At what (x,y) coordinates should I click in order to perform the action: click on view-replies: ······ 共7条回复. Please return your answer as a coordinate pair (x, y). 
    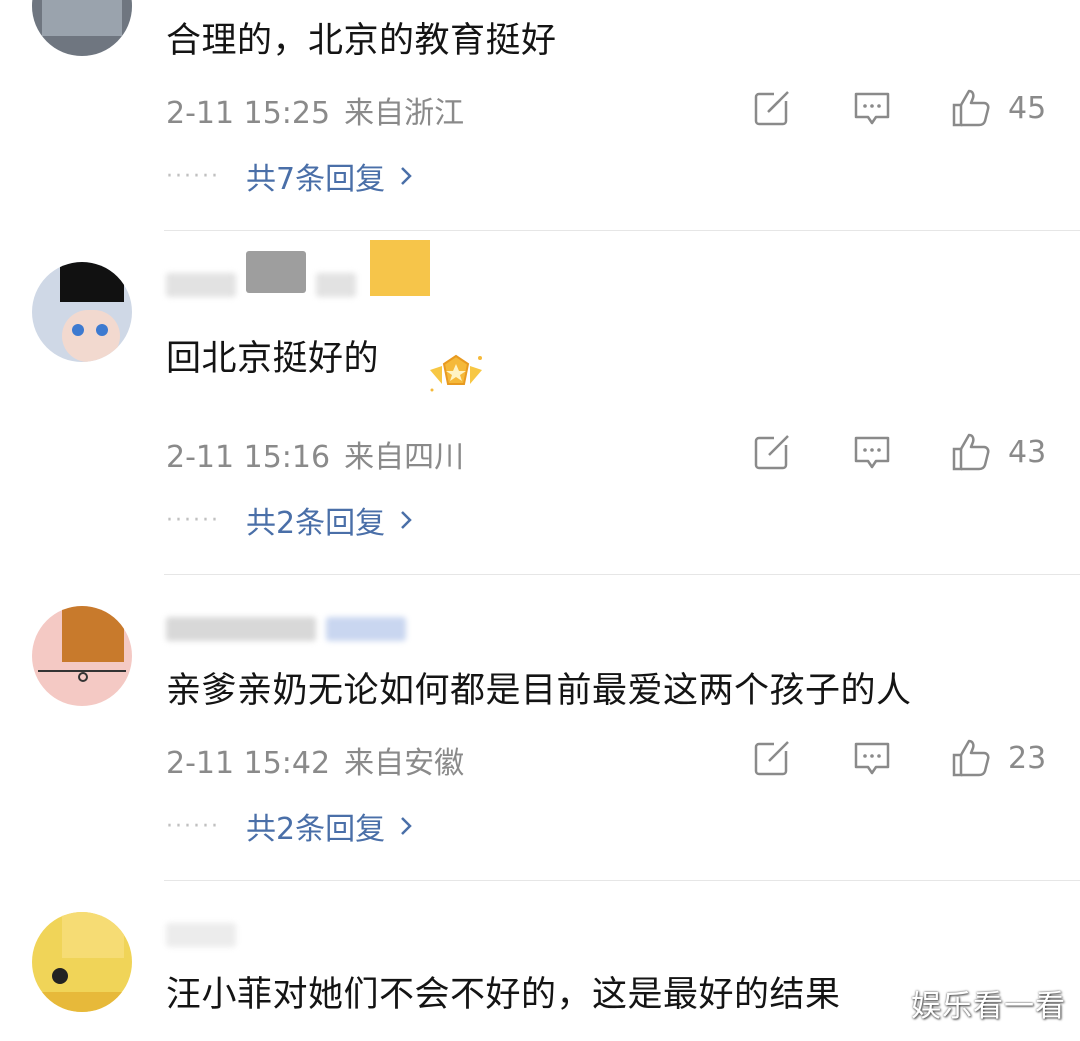
    Looking at the image, I should click on (289, 176).